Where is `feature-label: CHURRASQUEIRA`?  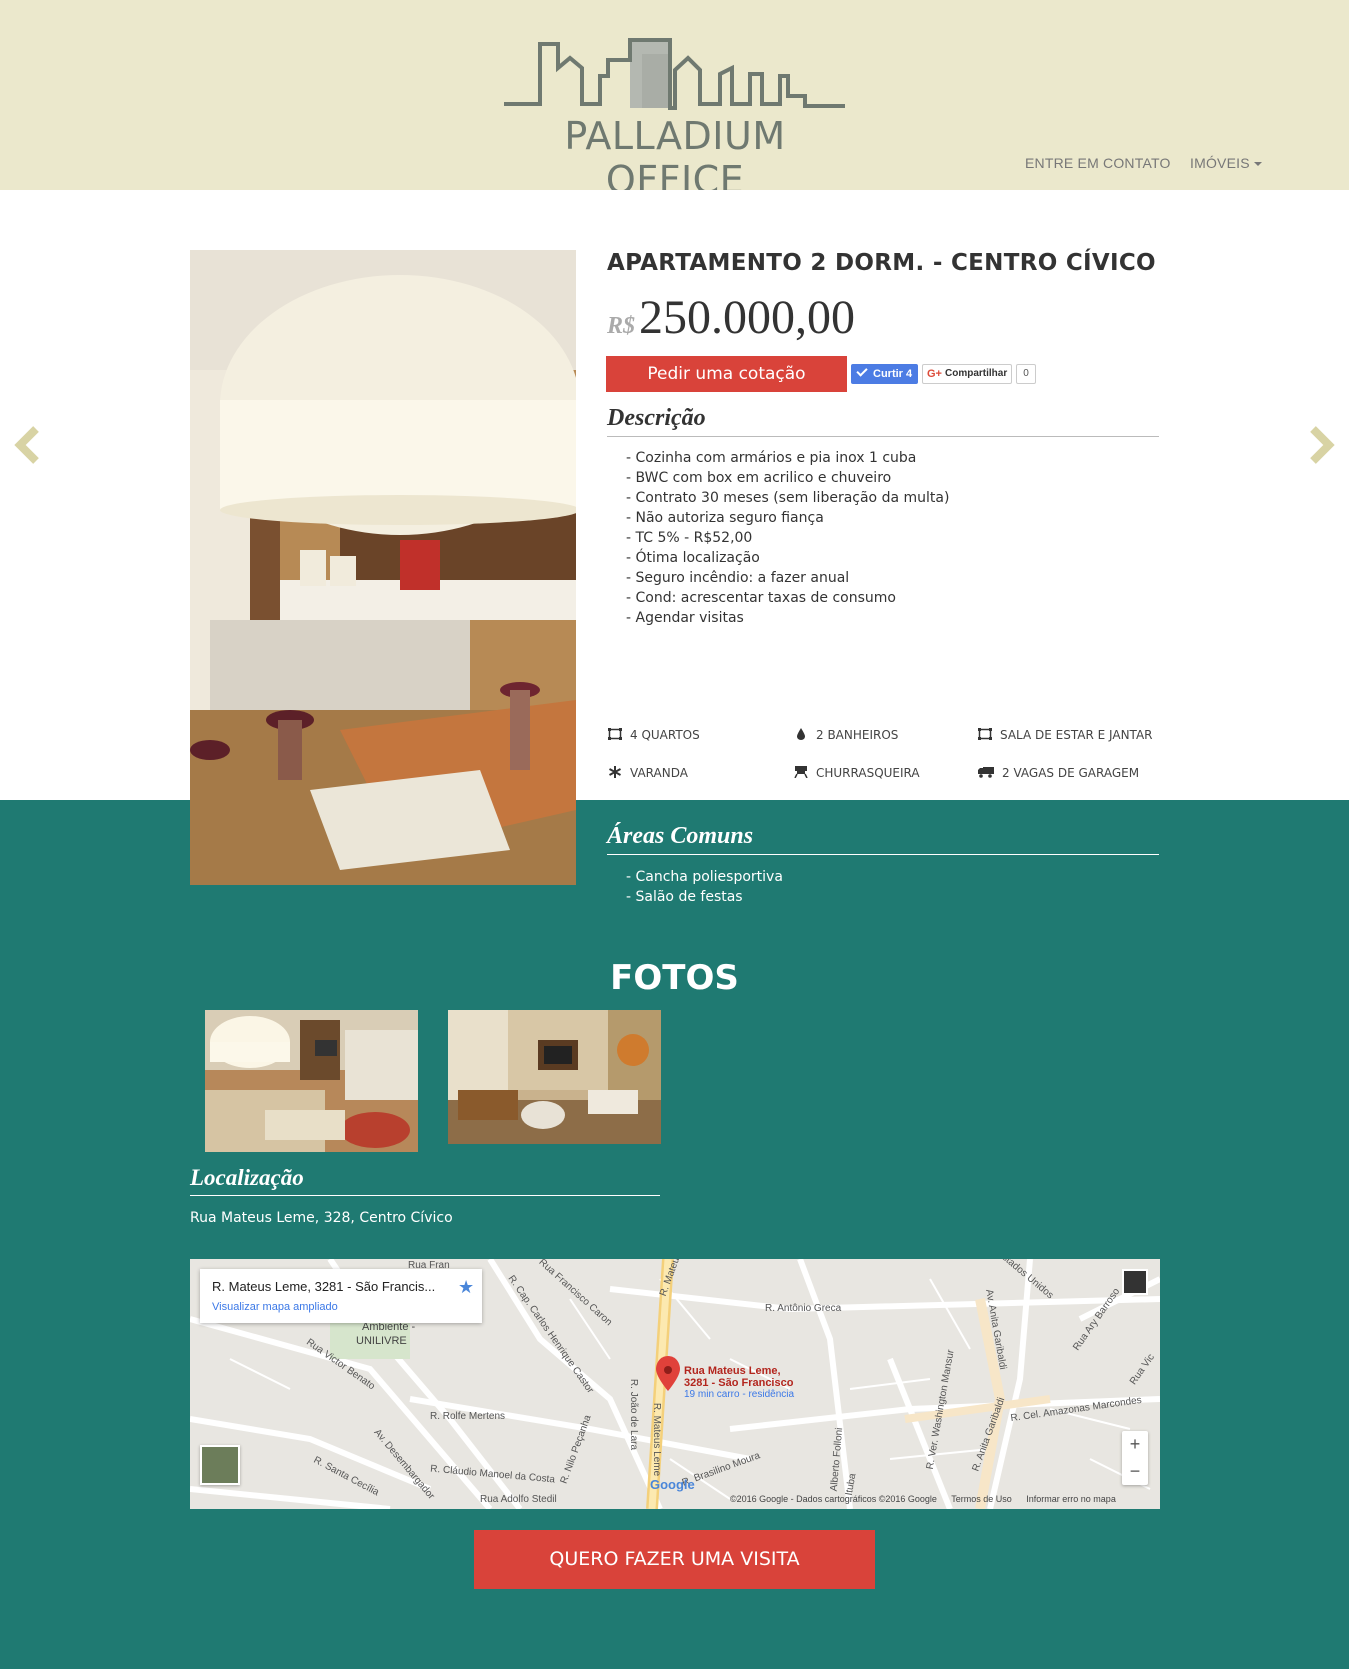
feature-label: CHURRASQUEIRA is located at coordinates (868, 773).